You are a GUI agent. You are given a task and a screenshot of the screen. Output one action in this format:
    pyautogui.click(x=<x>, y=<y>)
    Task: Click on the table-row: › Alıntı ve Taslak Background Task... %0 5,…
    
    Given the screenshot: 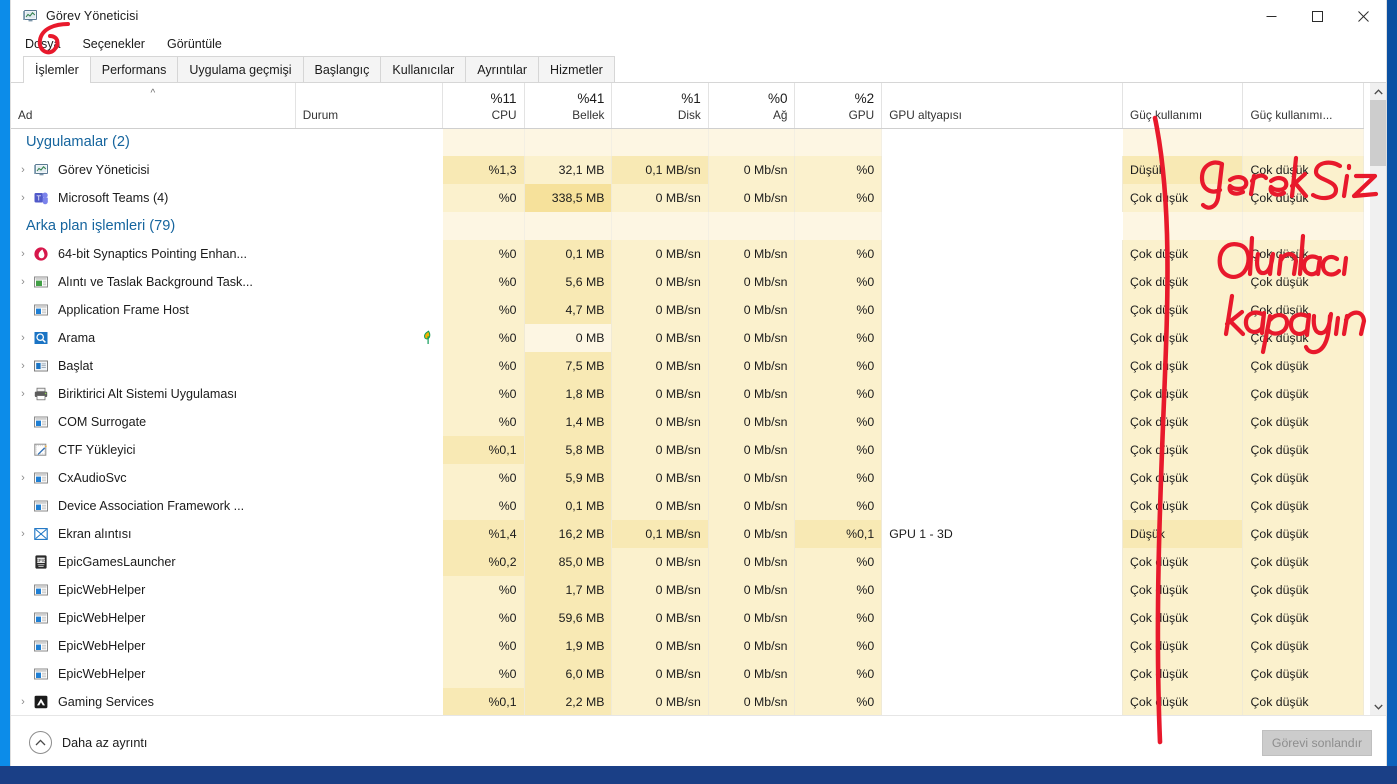 What is the action you would take?
    pyautogui.click(x=687, y=282)
    